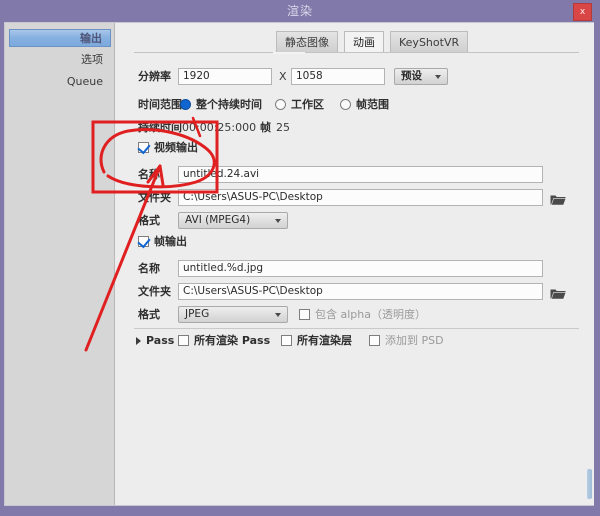  Describe the element at coordinates (160, 127) in the screenshot. I see `duration-label: 持续时间` at that location.